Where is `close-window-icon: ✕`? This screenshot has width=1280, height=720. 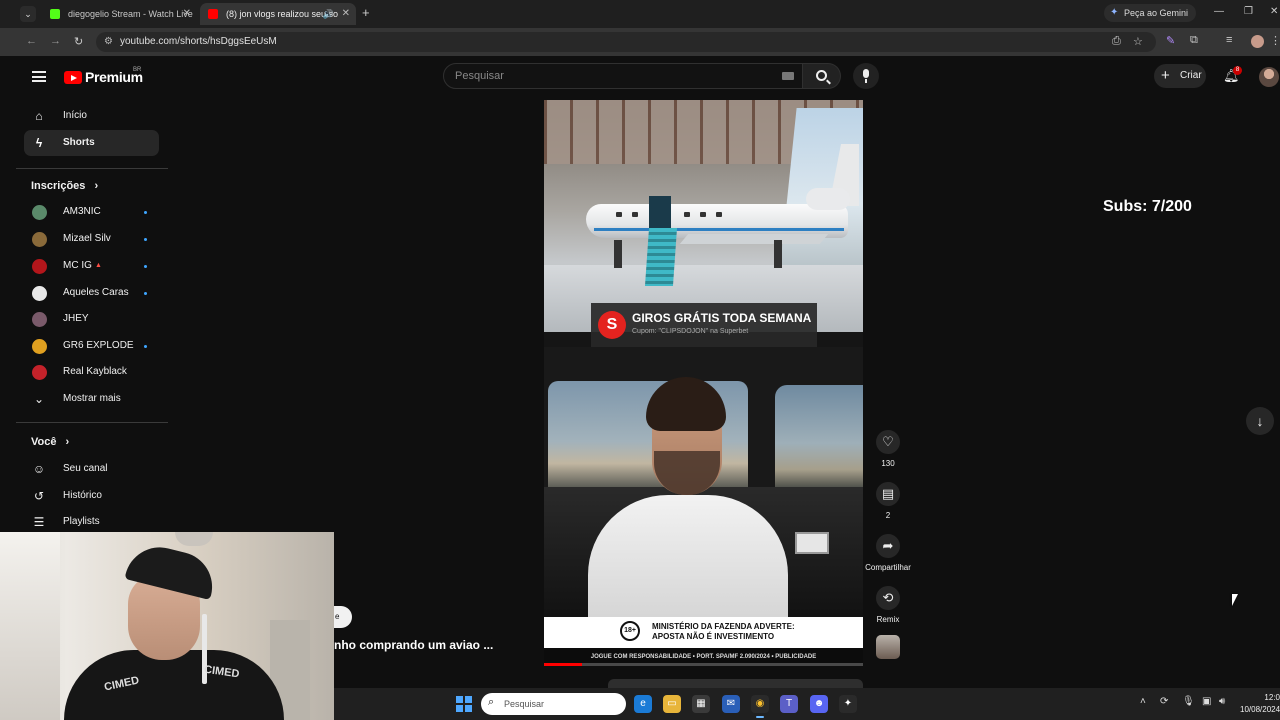
close-window-icon: ✕ is located at coordinates (1274, 11).